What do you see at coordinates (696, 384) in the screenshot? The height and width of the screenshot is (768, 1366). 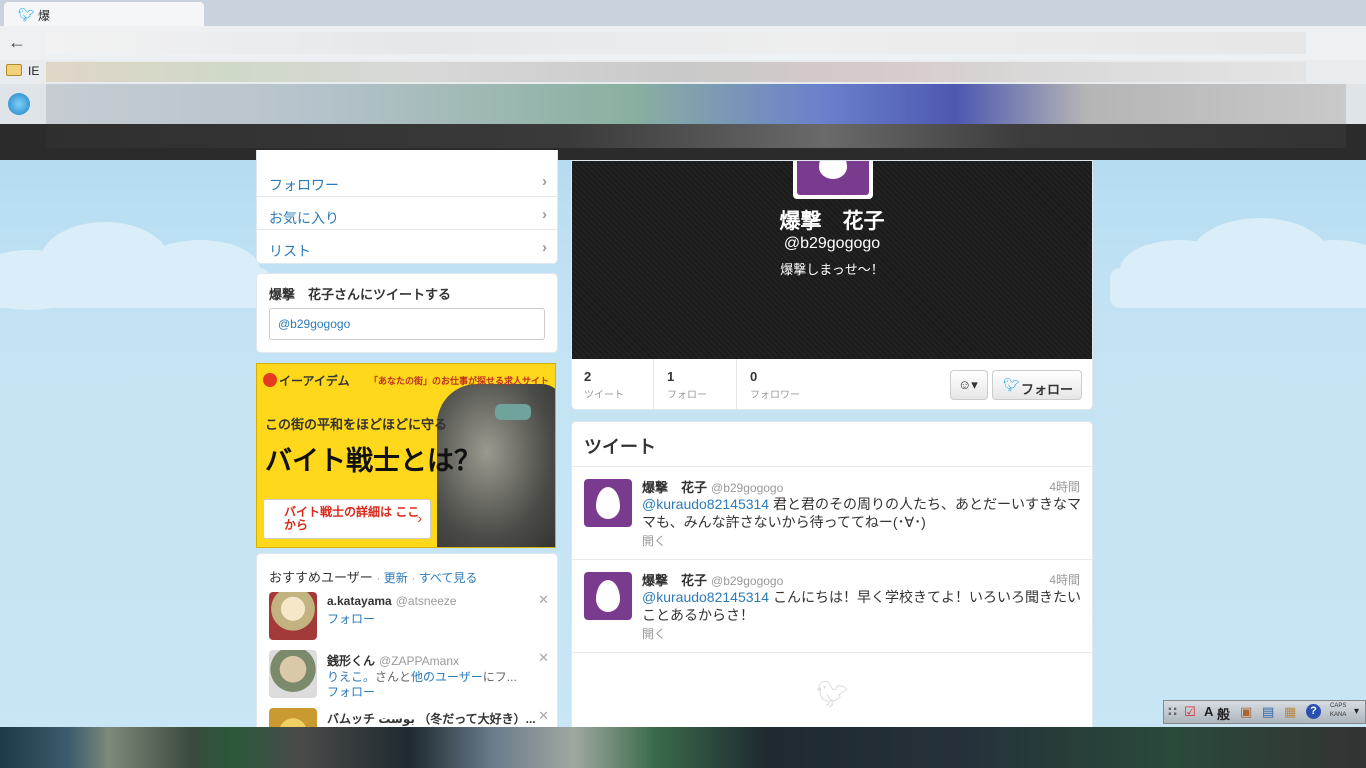 I see `stat-following: 1 フォロー` at bounding box center [696, 384].